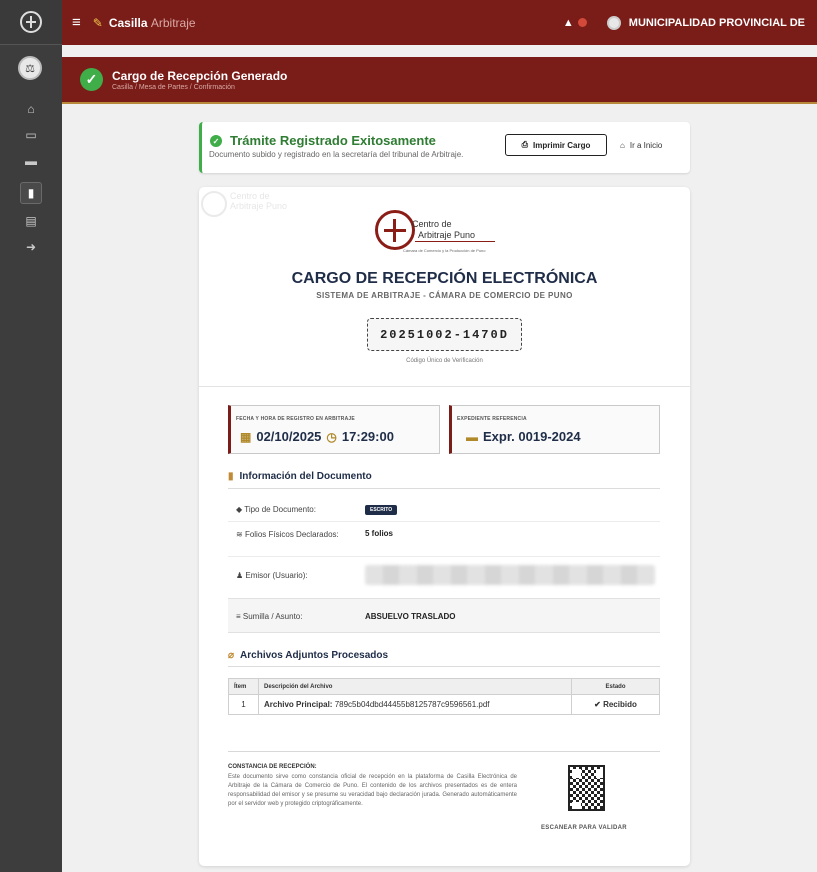 This screenshot has height=872, width=817. Describe the element at coordinates (214, 204) in the screenshot. I see `watermark-logo-icon` at that location.